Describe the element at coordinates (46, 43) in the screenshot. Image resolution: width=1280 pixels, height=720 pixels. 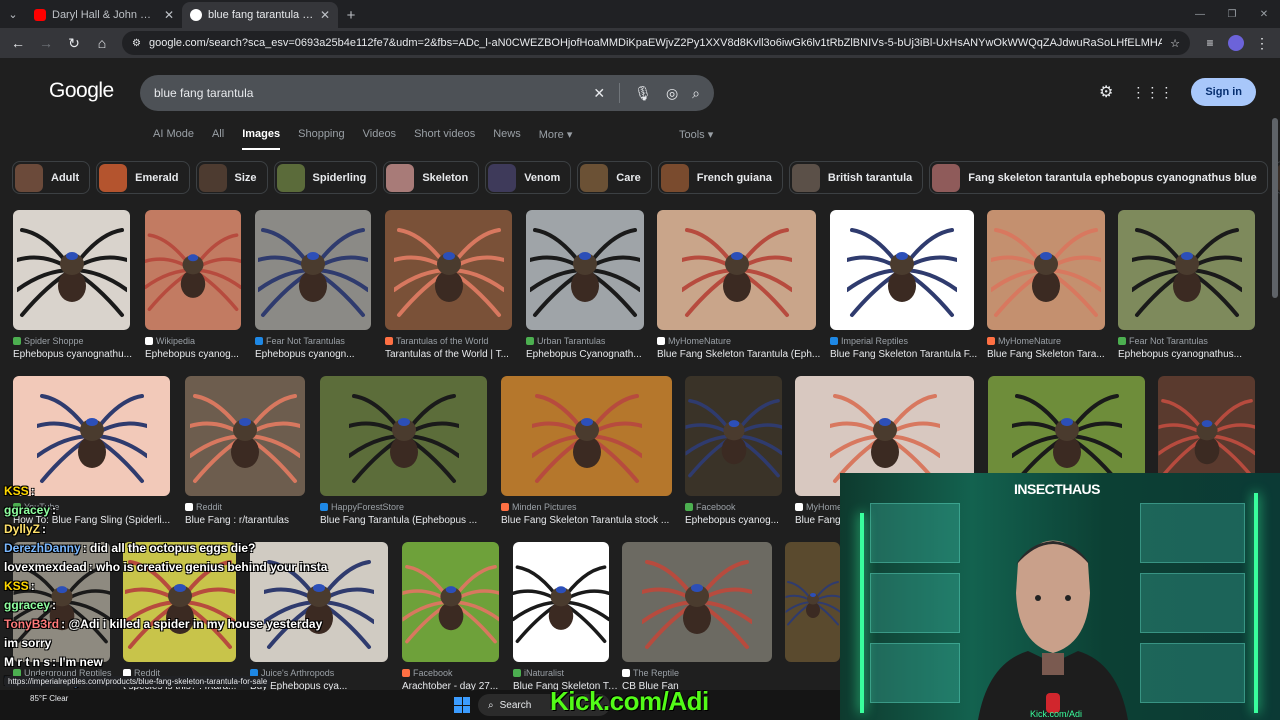
I see `forward-icon: →` at that location.